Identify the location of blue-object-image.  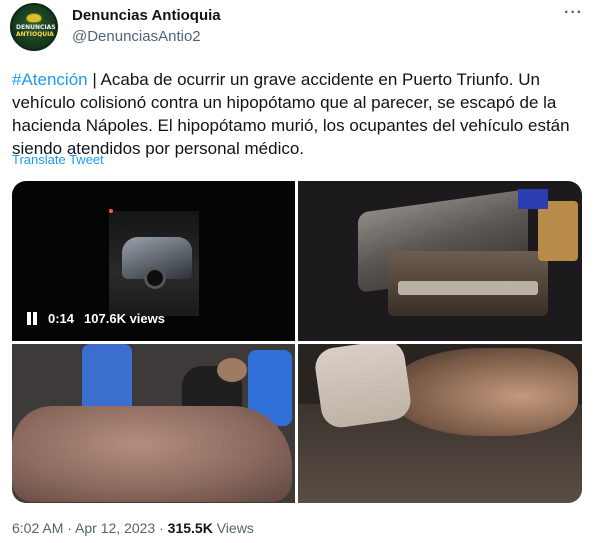
(533, 199).